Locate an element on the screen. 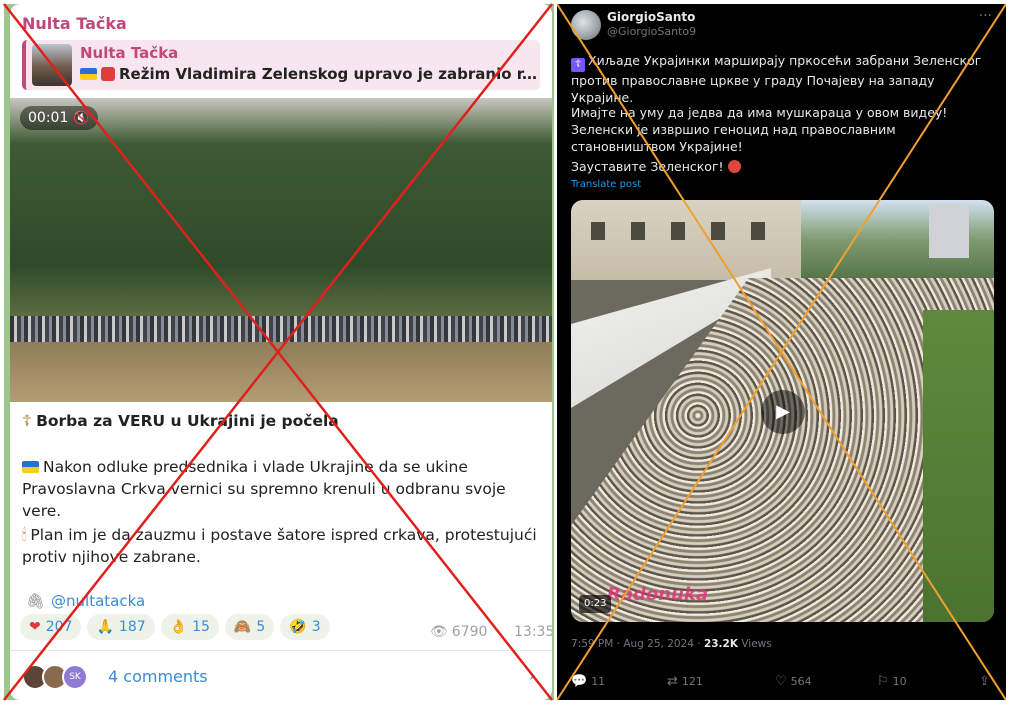 This screenshot has height=704, width=1010. video-crowd is located at coordinates (281, 329).